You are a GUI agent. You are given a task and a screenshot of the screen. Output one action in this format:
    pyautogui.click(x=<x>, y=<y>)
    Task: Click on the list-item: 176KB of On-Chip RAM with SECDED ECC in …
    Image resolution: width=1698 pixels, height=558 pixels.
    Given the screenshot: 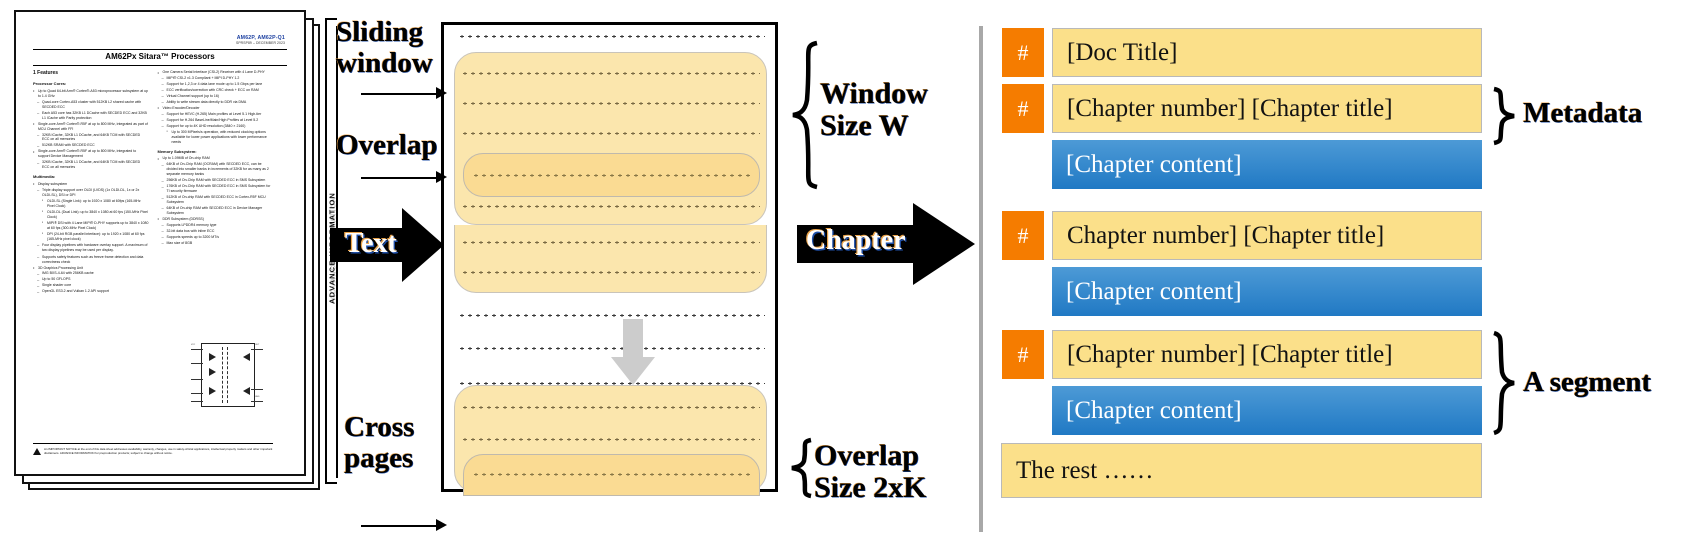 What is the action you would take?
    pyautogui.click(x=218, y=189)
    